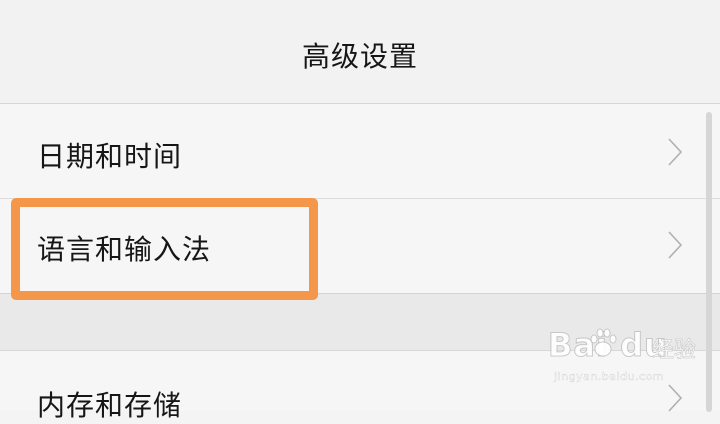 This screenshot has width=720, height=424. What do you see at coordinates (360, 322) in the screenshot?
I see `section-divider` at bounding box center [360, 322].